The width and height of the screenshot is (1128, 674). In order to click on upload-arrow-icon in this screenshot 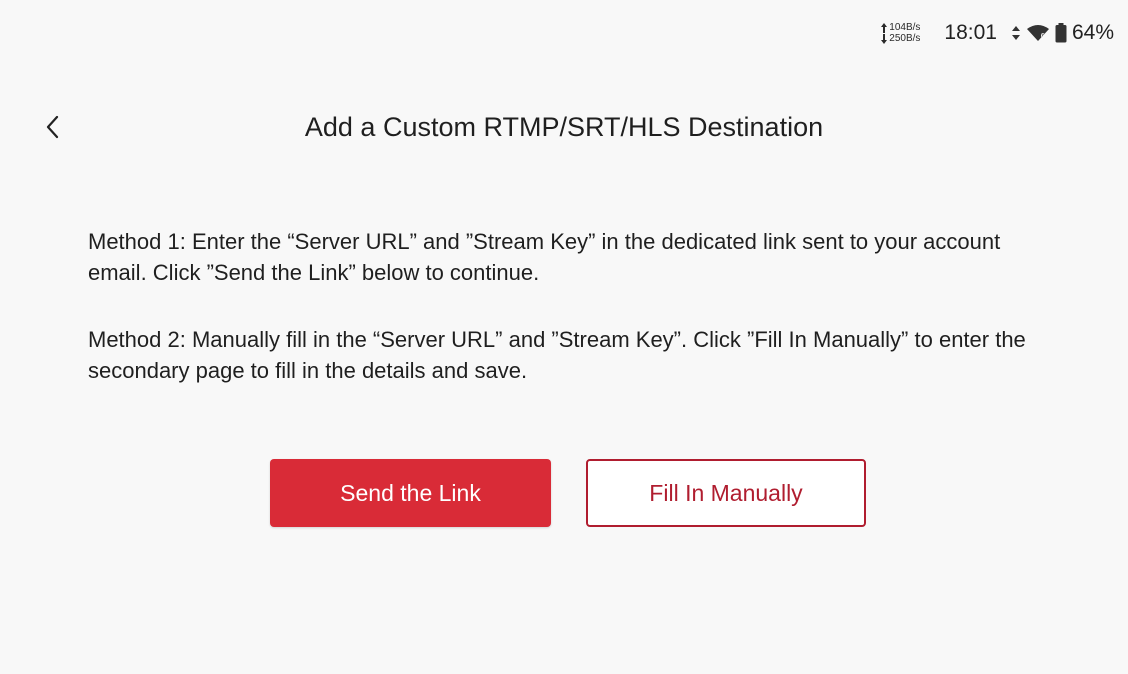, I will do `click(884, 27)`.